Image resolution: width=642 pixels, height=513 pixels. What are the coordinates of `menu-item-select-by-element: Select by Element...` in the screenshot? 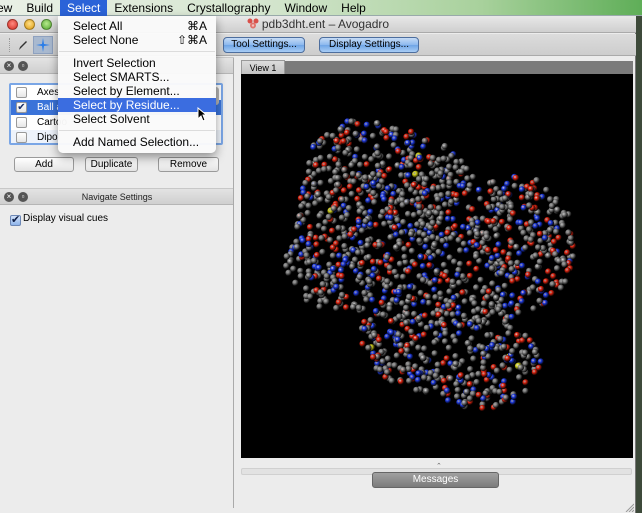 It's located at (137, 91).